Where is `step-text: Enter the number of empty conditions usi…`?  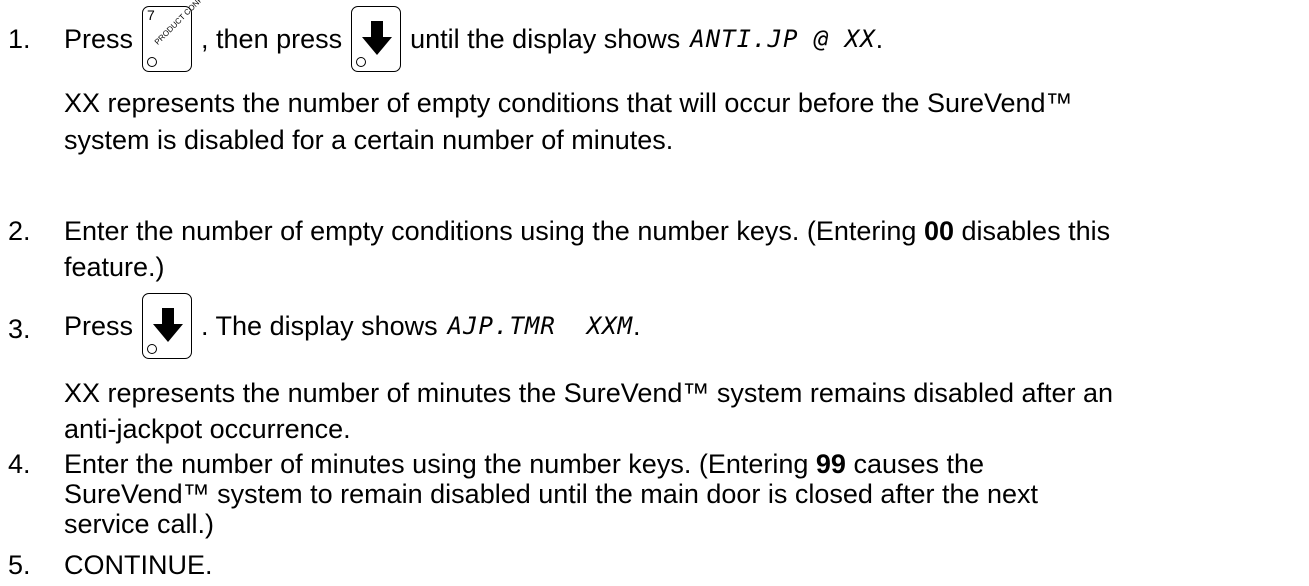 step-text: Enter the number of empty conditions usi… is located at coordinates (494, 231).